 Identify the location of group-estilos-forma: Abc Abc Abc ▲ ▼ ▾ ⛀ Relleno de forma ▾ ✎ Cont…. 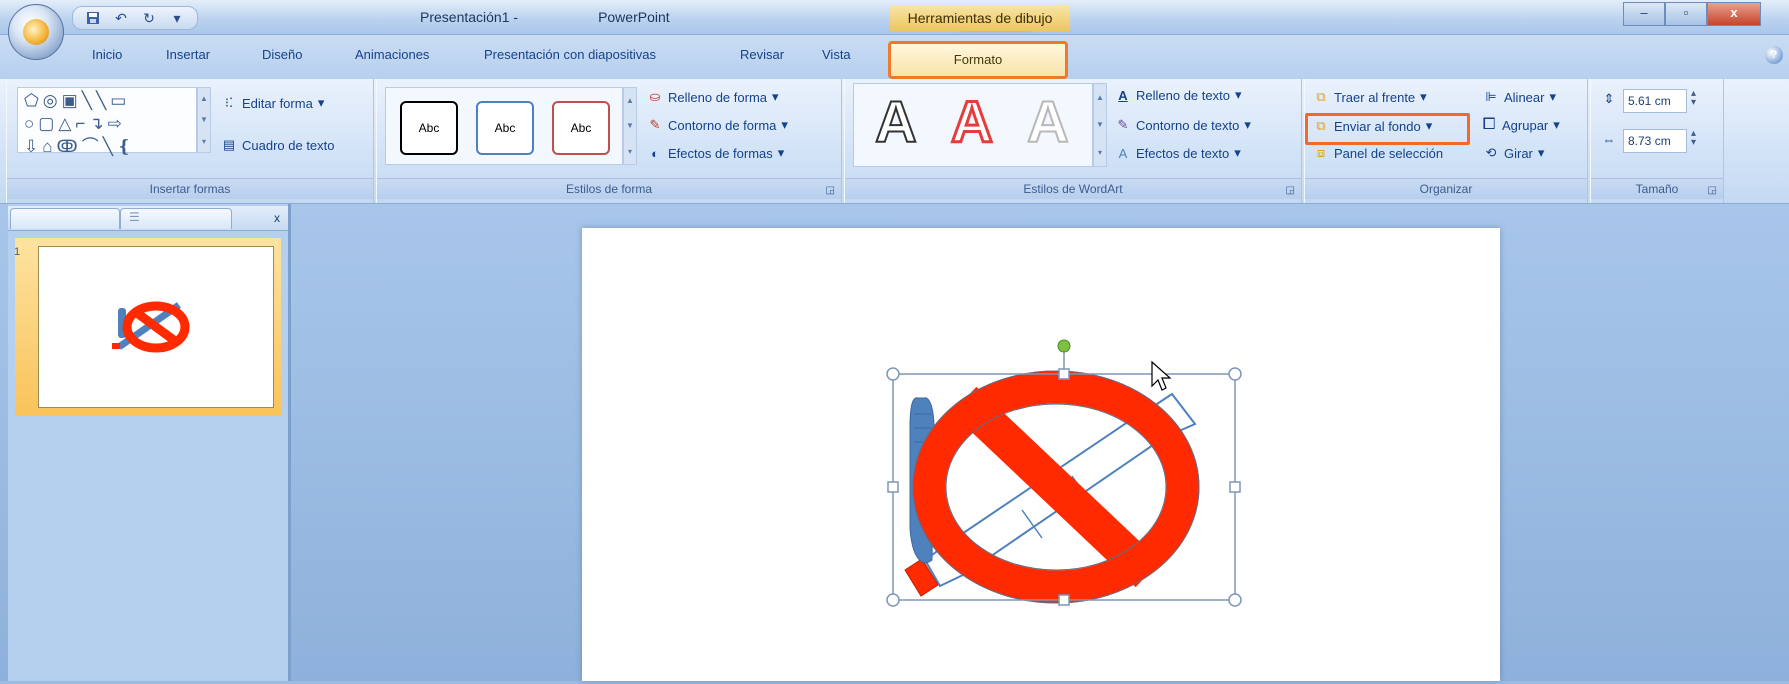
(609, 141).